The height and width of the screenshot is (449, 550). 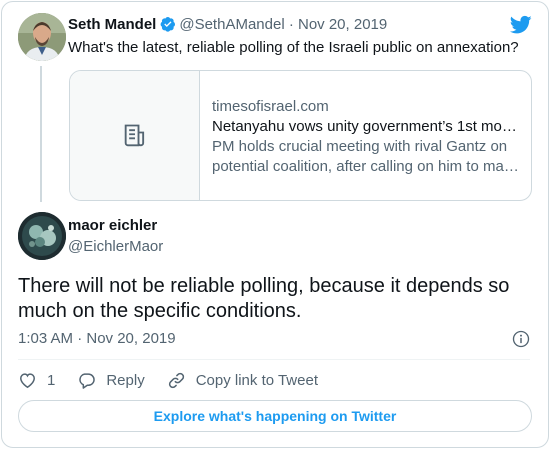 I want to click on tweet-actions: 1 Reply Copy link to Tweet, so click(x=179, y=380).